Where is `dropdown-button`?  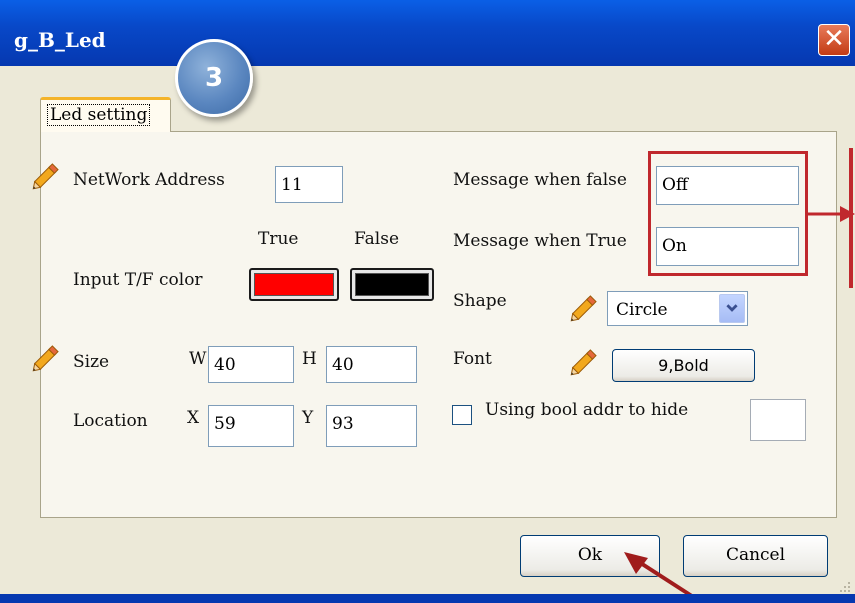 dropdown-button is located at coordinates (732, 308).